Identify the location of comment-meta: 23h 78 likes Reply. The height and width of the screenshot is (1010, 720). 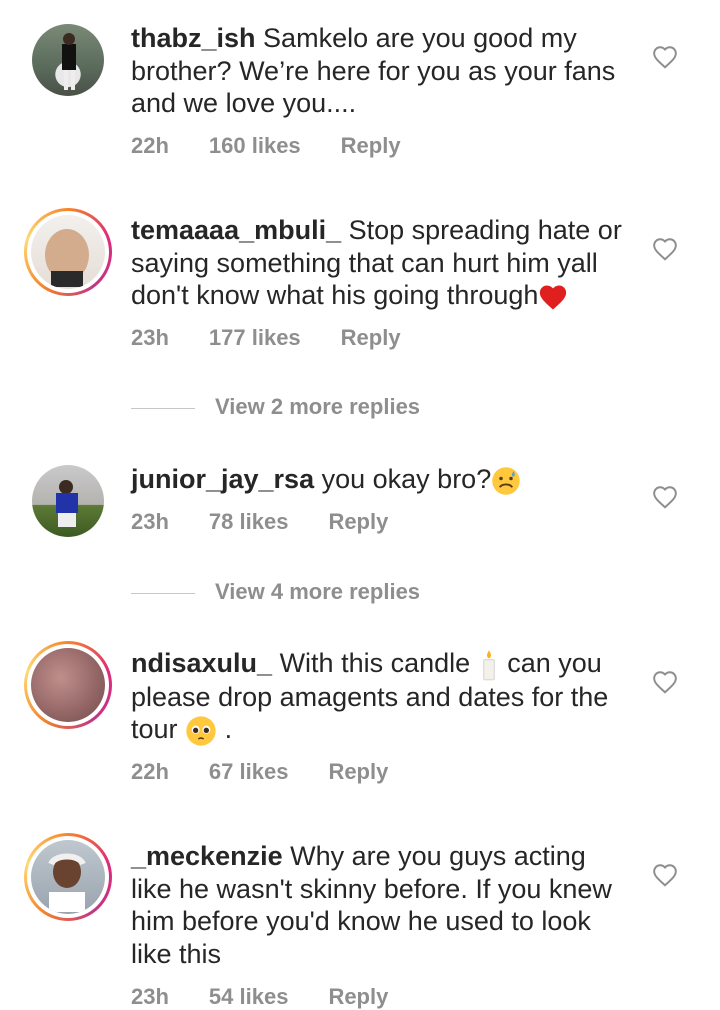
(279, 522).